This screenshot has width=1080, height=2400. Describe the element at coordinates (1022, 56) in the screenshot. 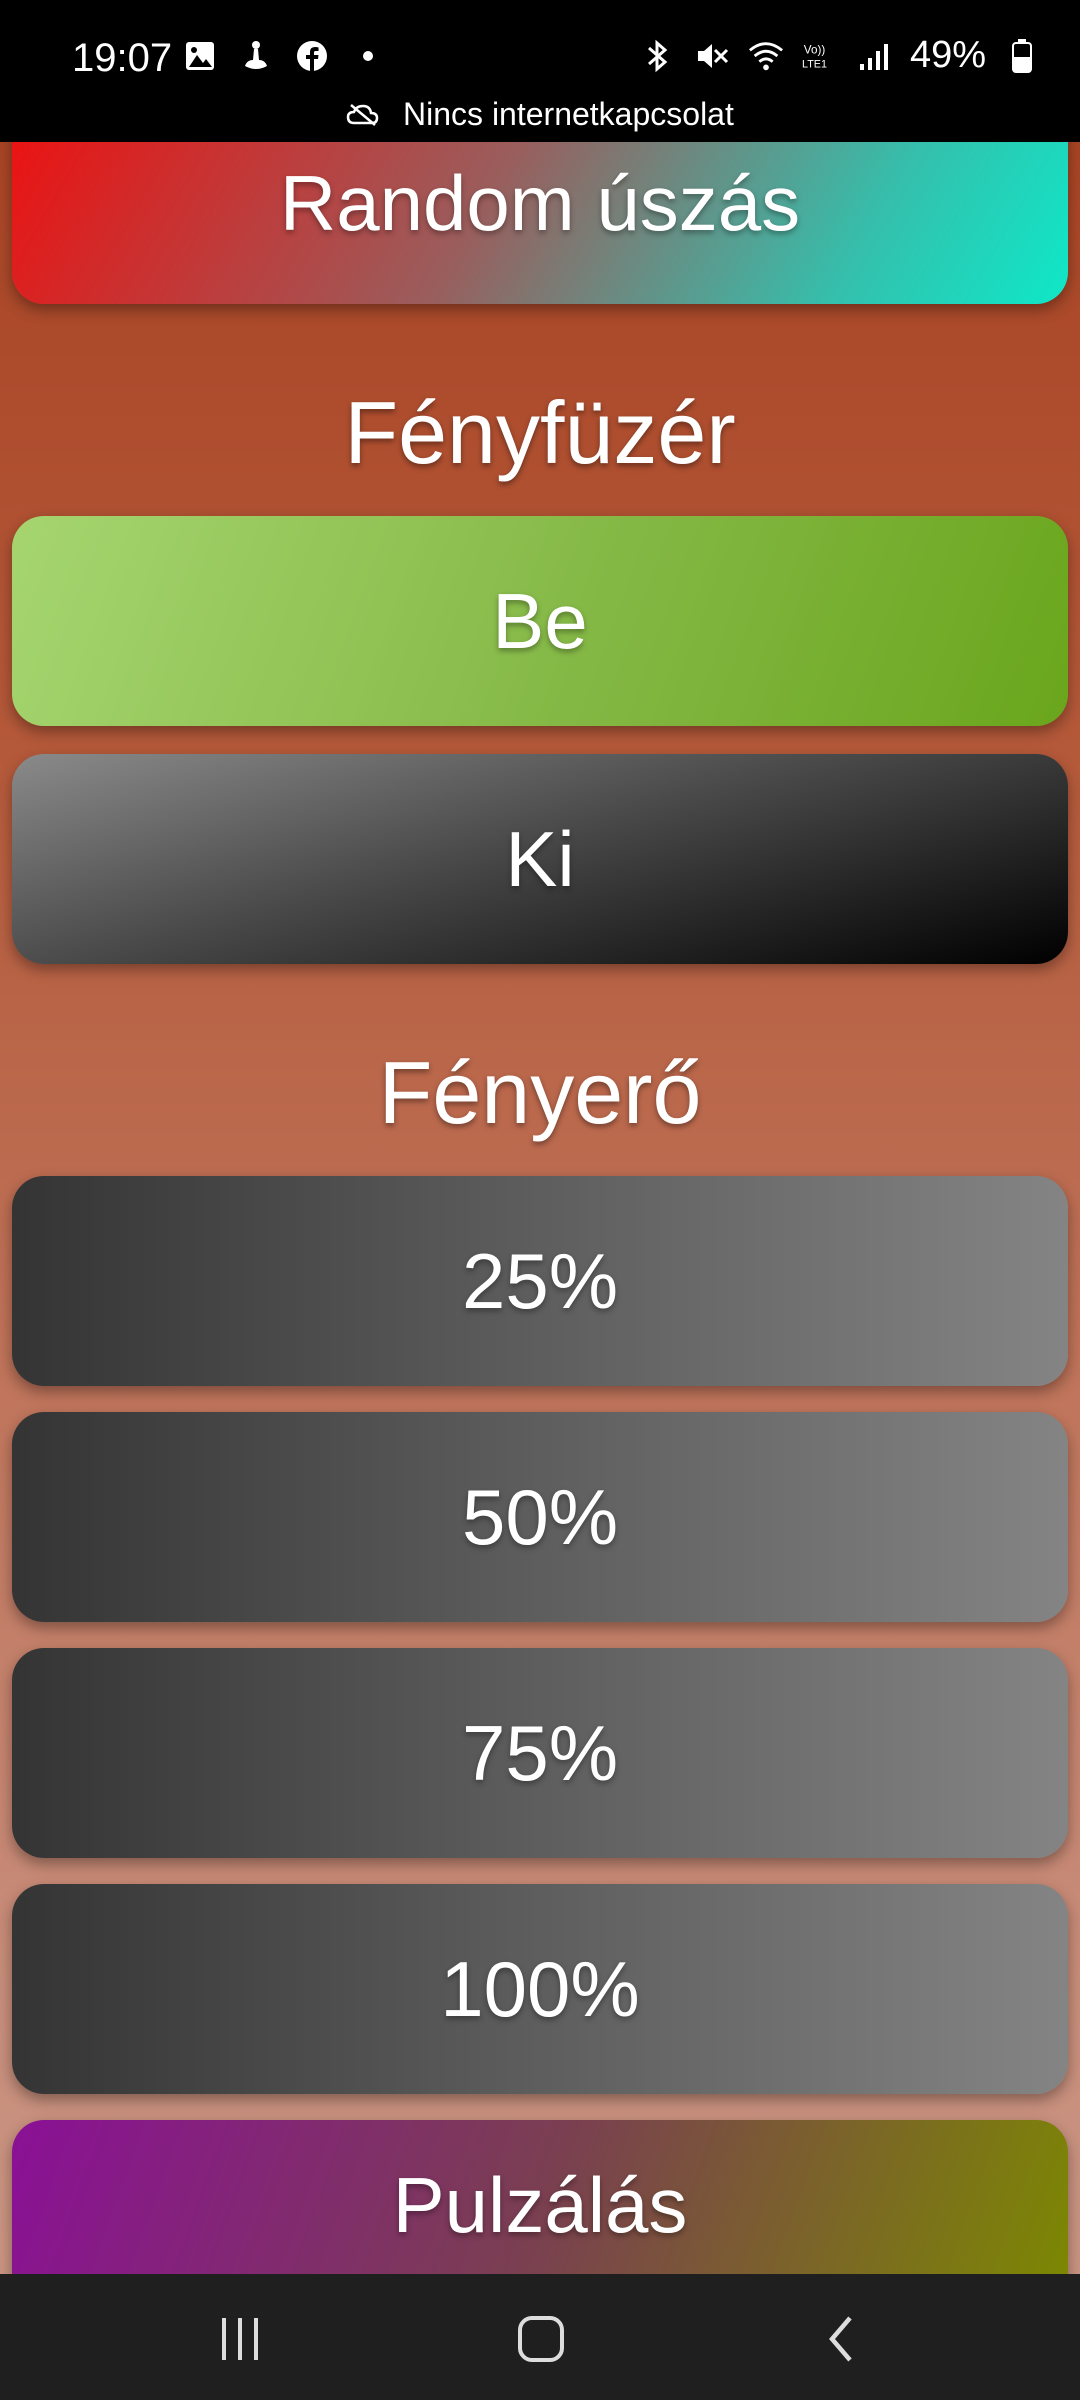

I see `battery-icon` at that location.